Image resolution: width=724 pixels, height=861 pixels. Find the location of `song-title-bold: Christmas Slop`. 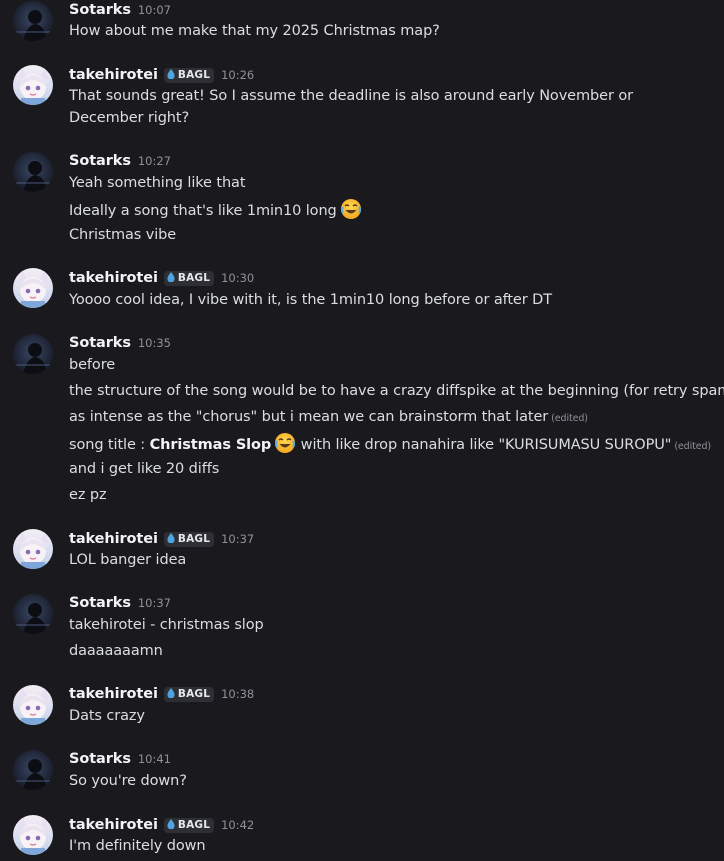

song-title-bold: Christmas Slop is located at coordinates (210, 445).